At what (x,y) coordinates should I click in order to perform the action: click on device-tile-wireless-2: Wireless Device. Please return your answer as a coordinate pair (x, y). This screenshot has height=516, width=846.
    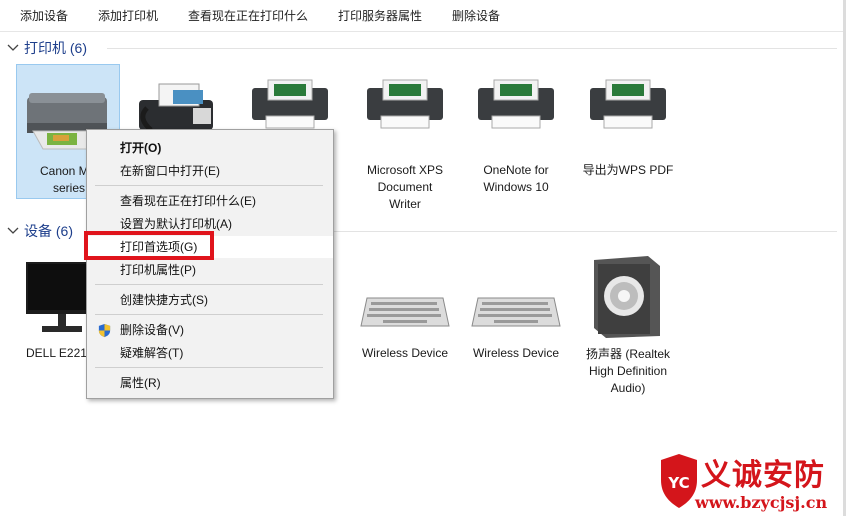
    Looking at the image, I should click on (516, 330).